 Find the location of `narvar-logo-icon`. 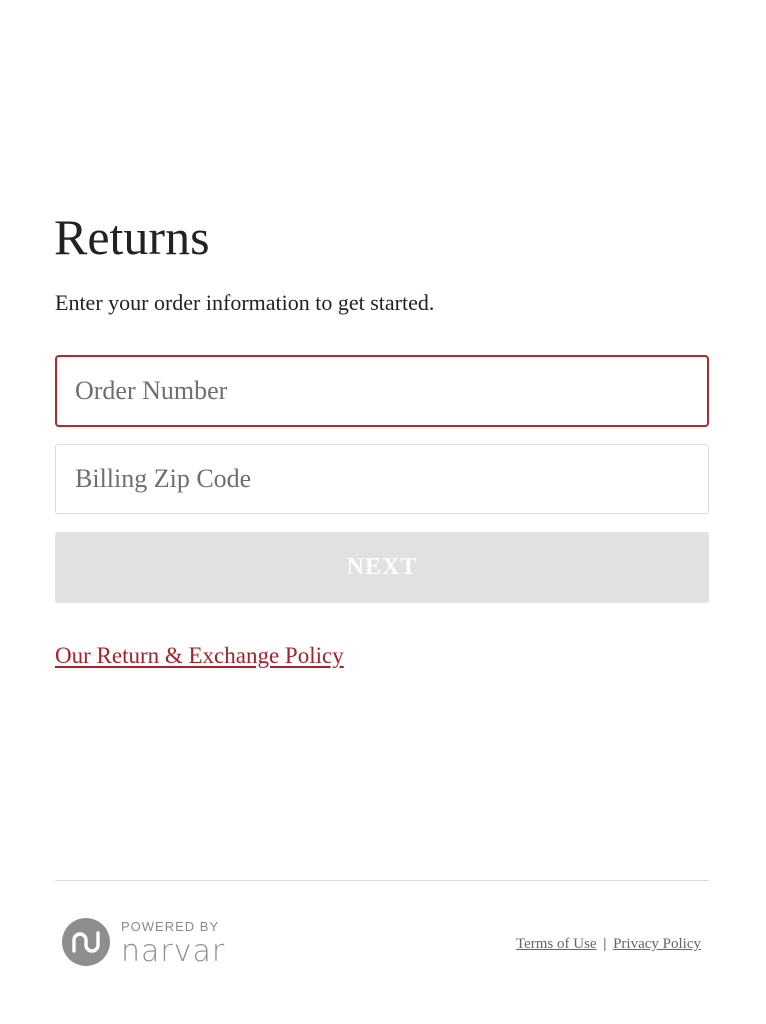

narvar-logo-icon is located at coordinates (86, 942).